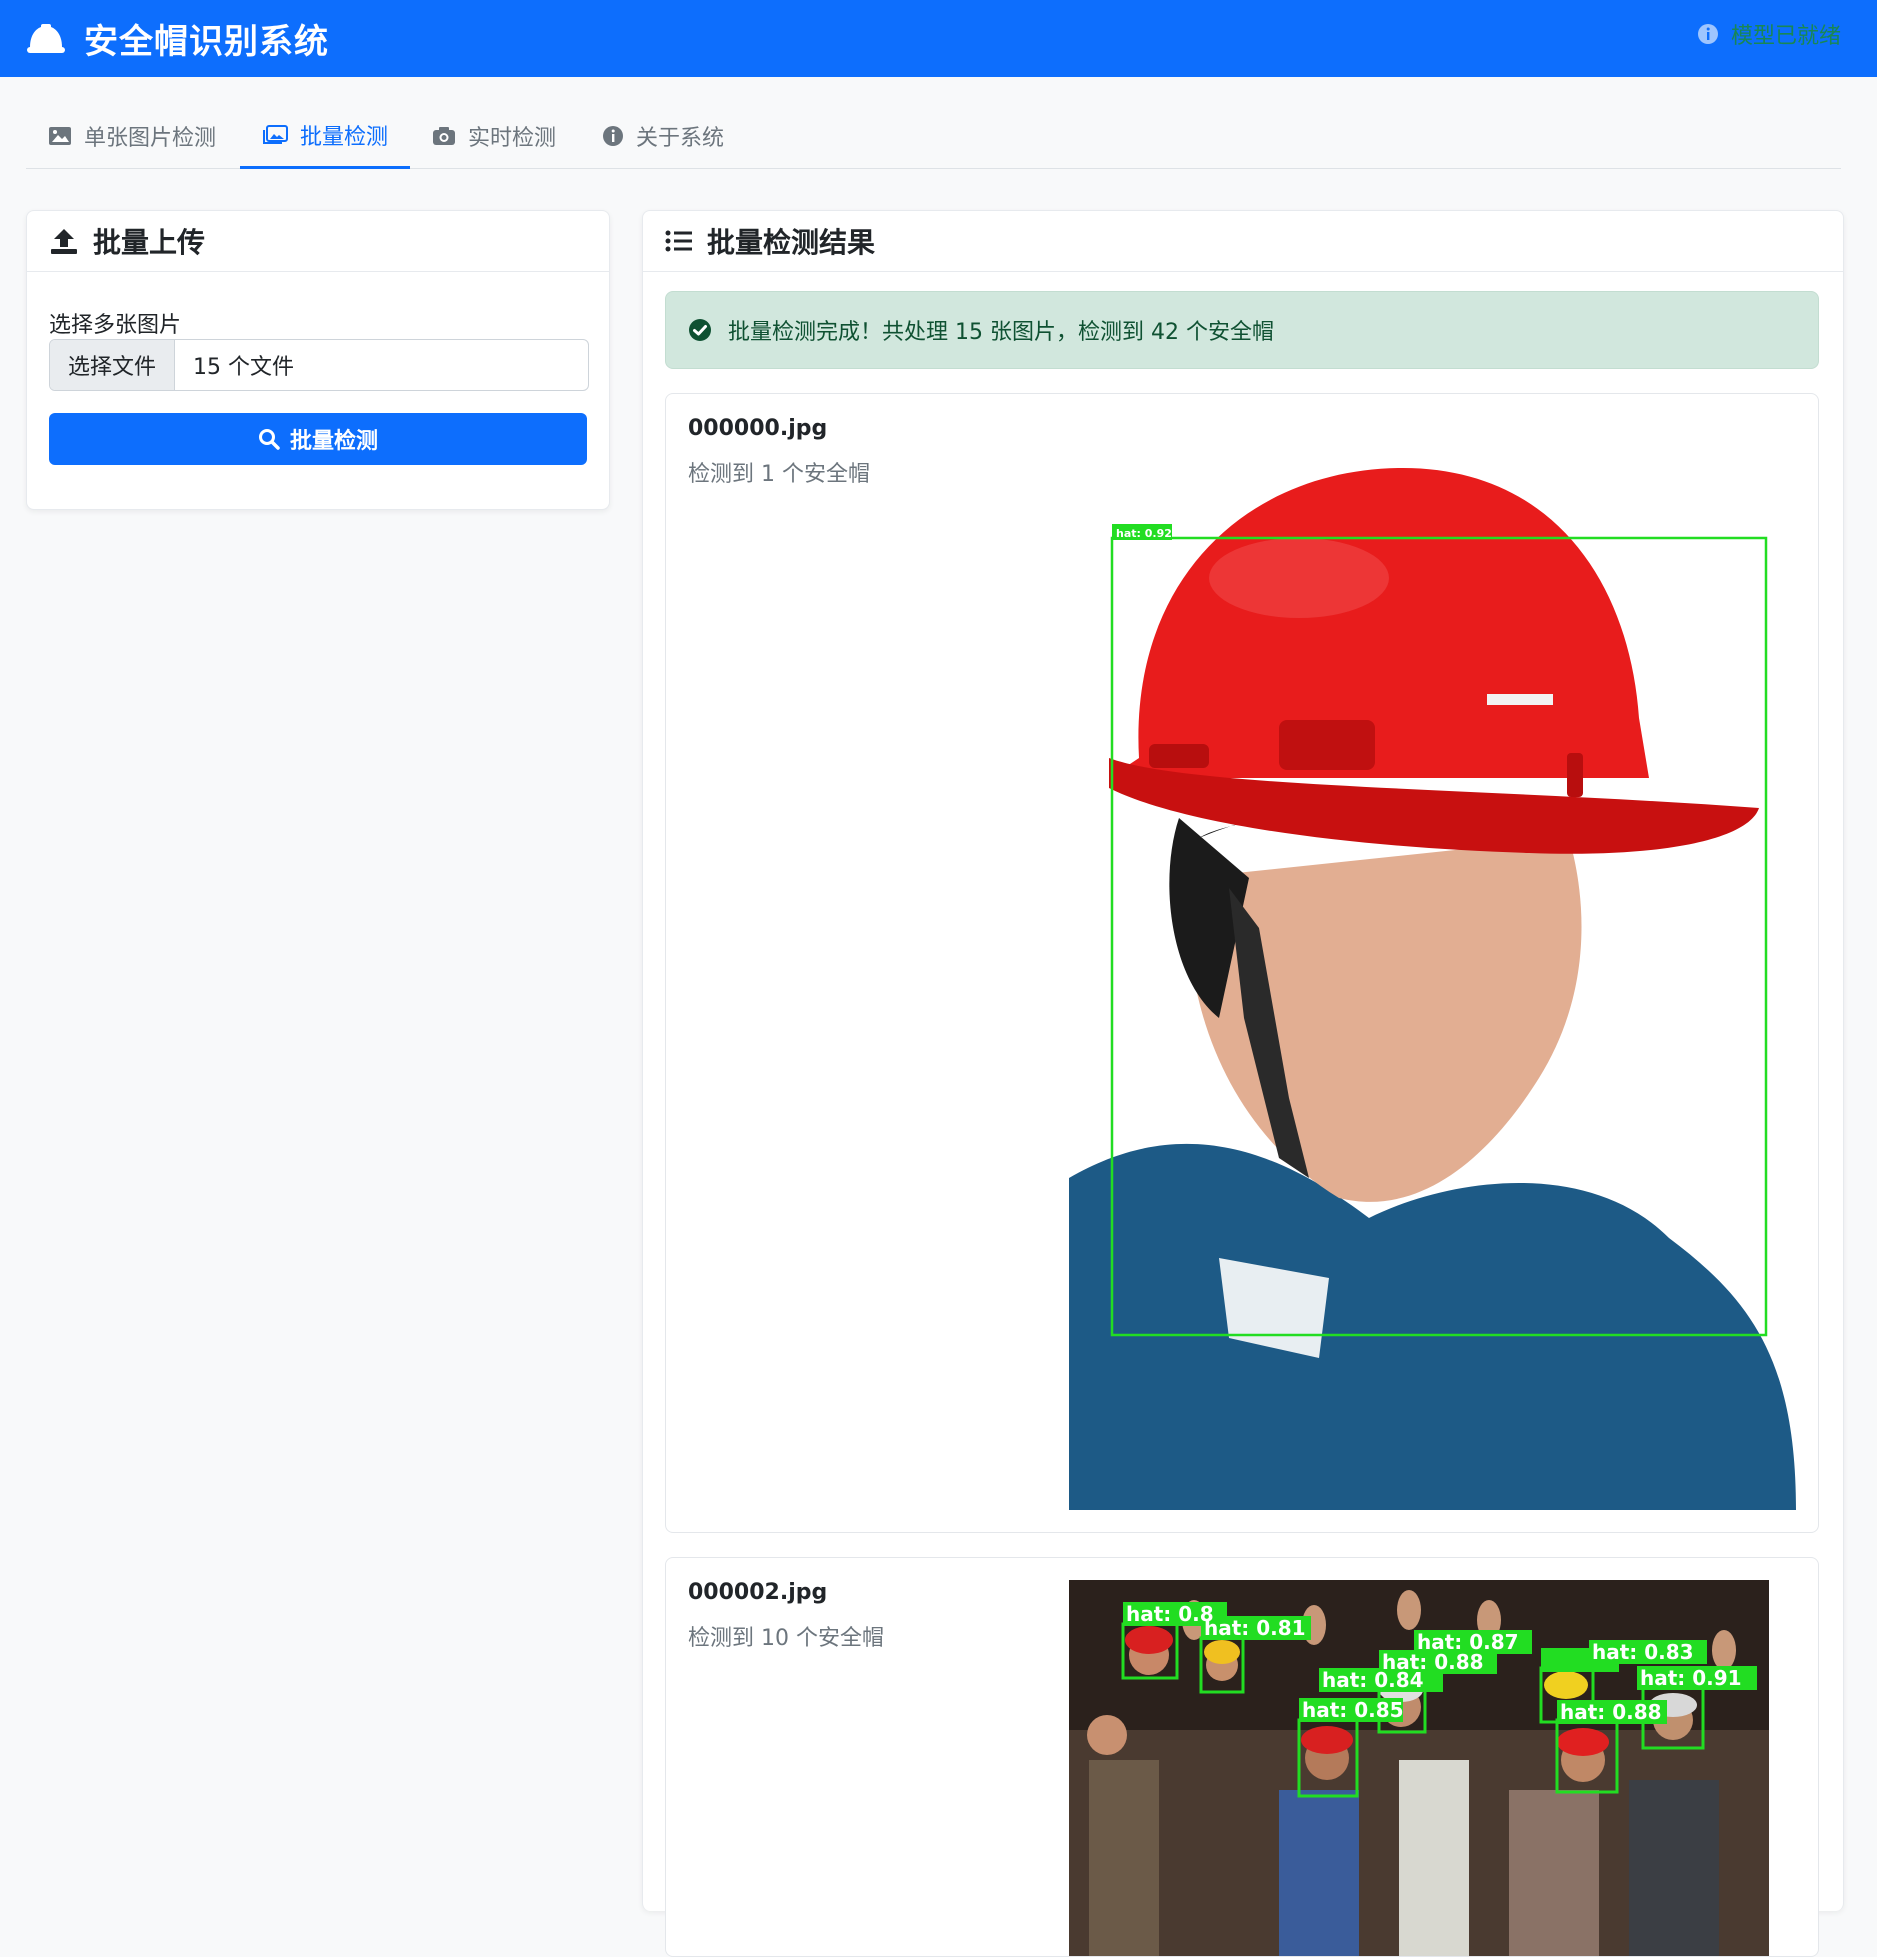  What do you see at coordinates (1353, 1710) in the screenshot?
I see `detection-label: hat: 0.85` at bounding box center [1353, 1710].